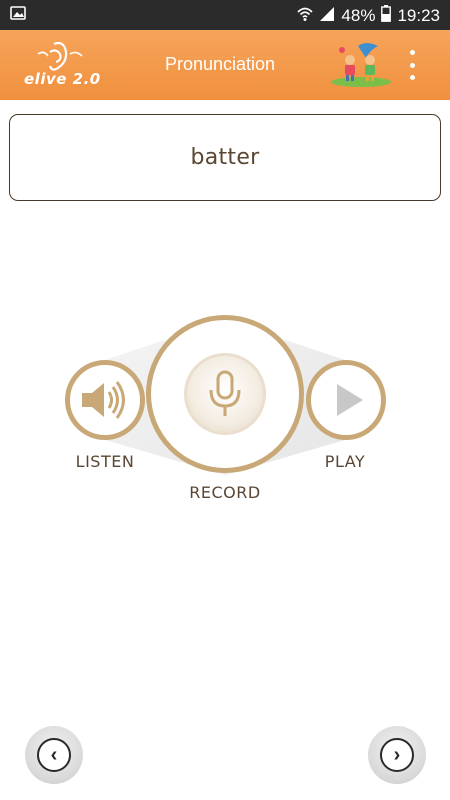 This screenshot has width=450, height=800. What do you see at coordinates (327, 15) in the screenshot?
I see `signal-icon` at bounding box center [327, 15].